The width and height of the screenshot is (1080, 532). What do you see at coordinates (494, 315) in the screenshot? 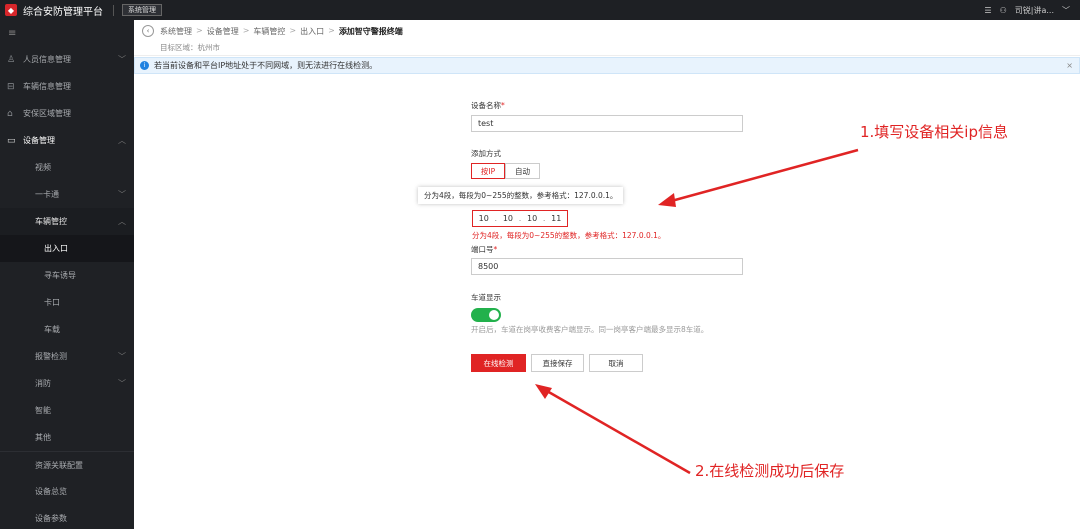
I see `toggle-knob` at bounding box center [494, 315].